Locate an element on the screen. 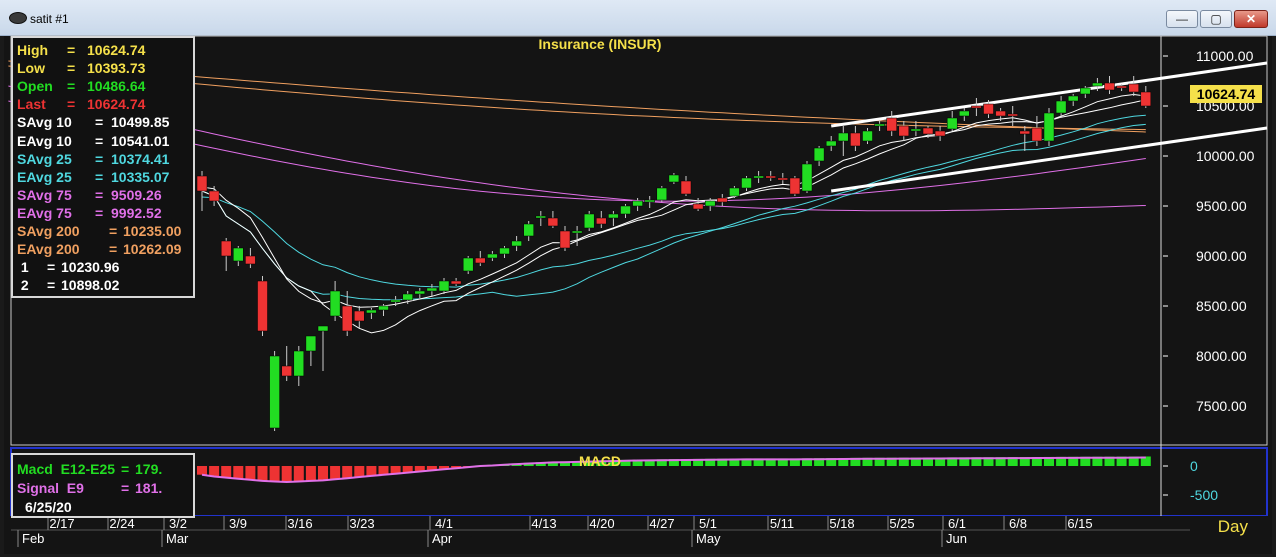  date-tick-label: 3/23 is located at coordinates (361, 523).